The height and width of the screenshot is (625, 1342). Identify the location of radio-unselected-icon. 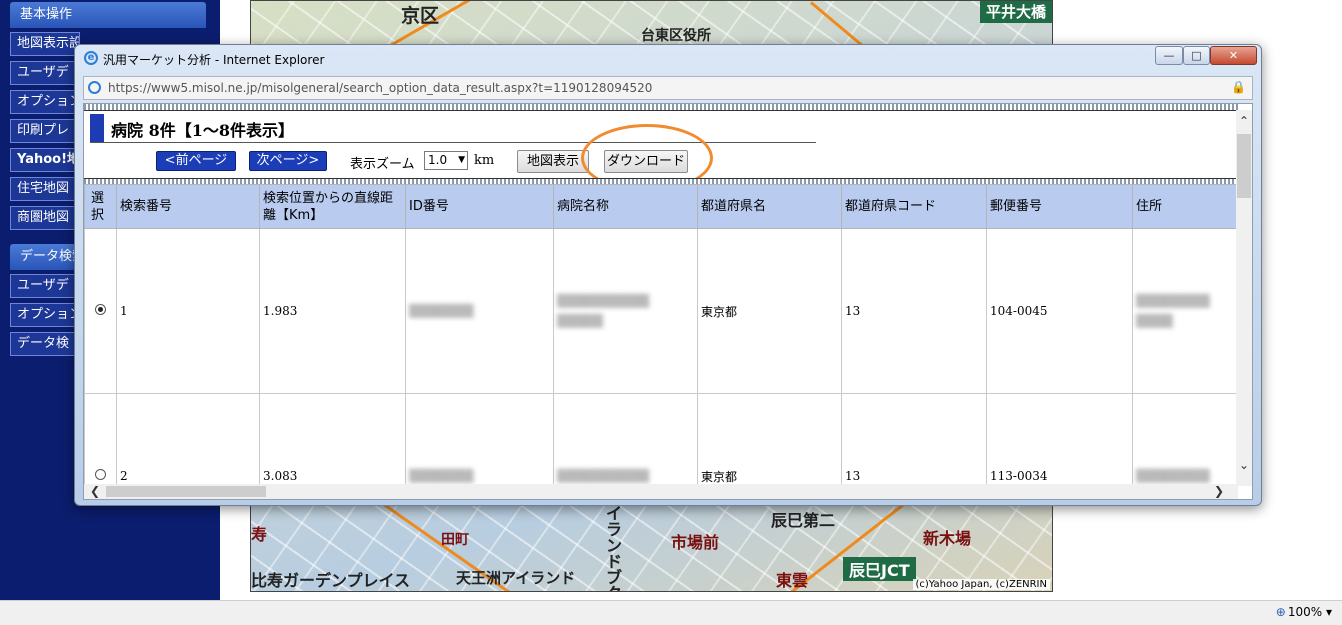
(100, 474).